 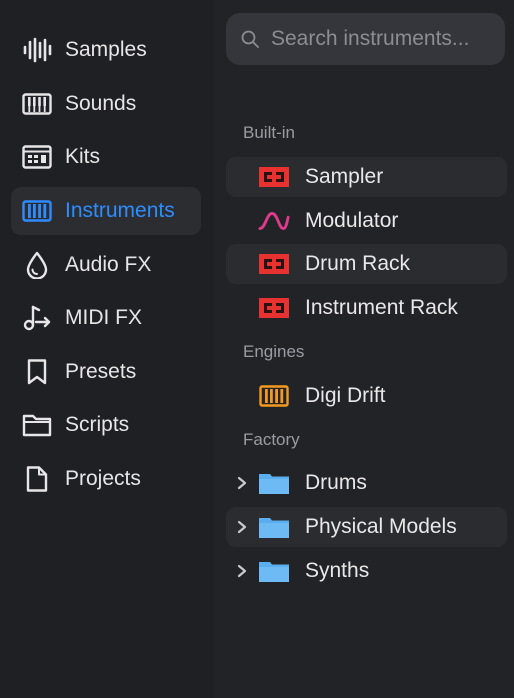 I want to click on list-item-modulator: Modulator, so click(x=366, y=221).